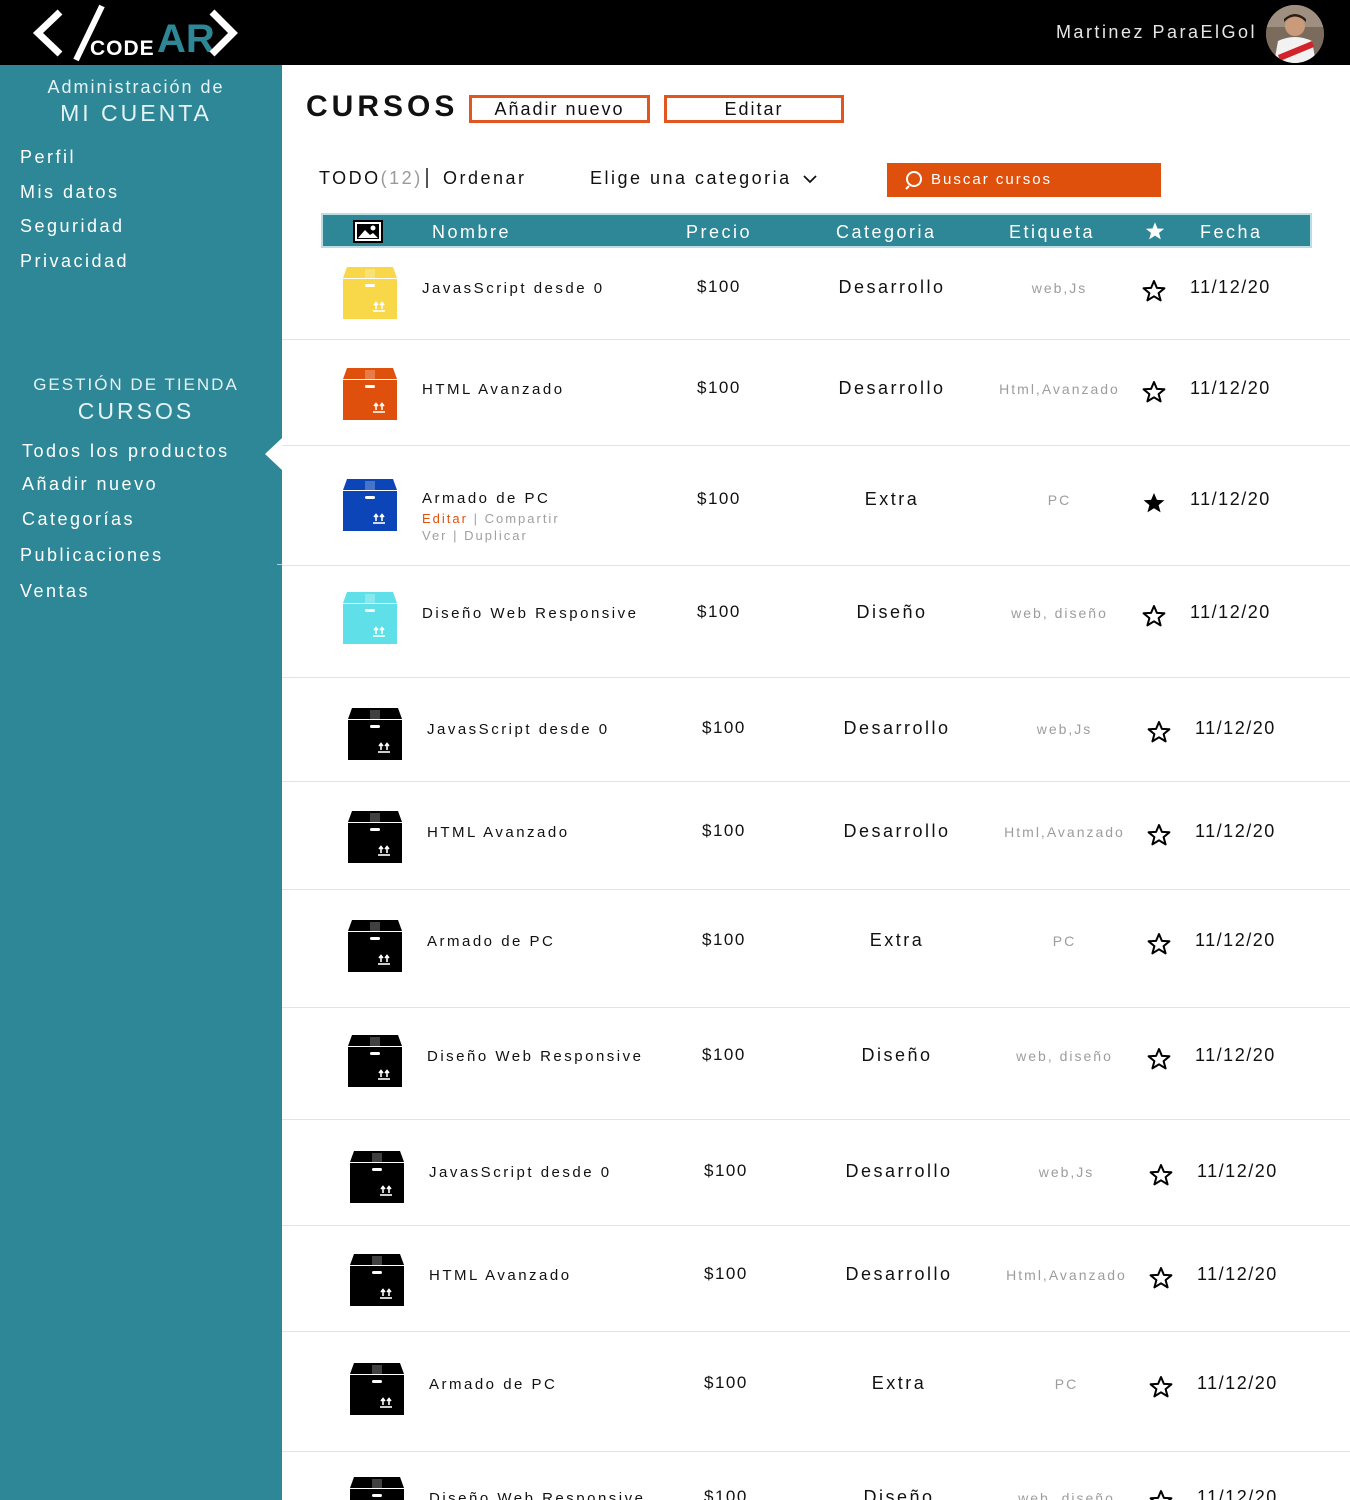 Image resolution: width=1350 pixels, height=1500 pixels. I want to click on row-actions-line-2: Ver | Duplicar, so click(475, 535).